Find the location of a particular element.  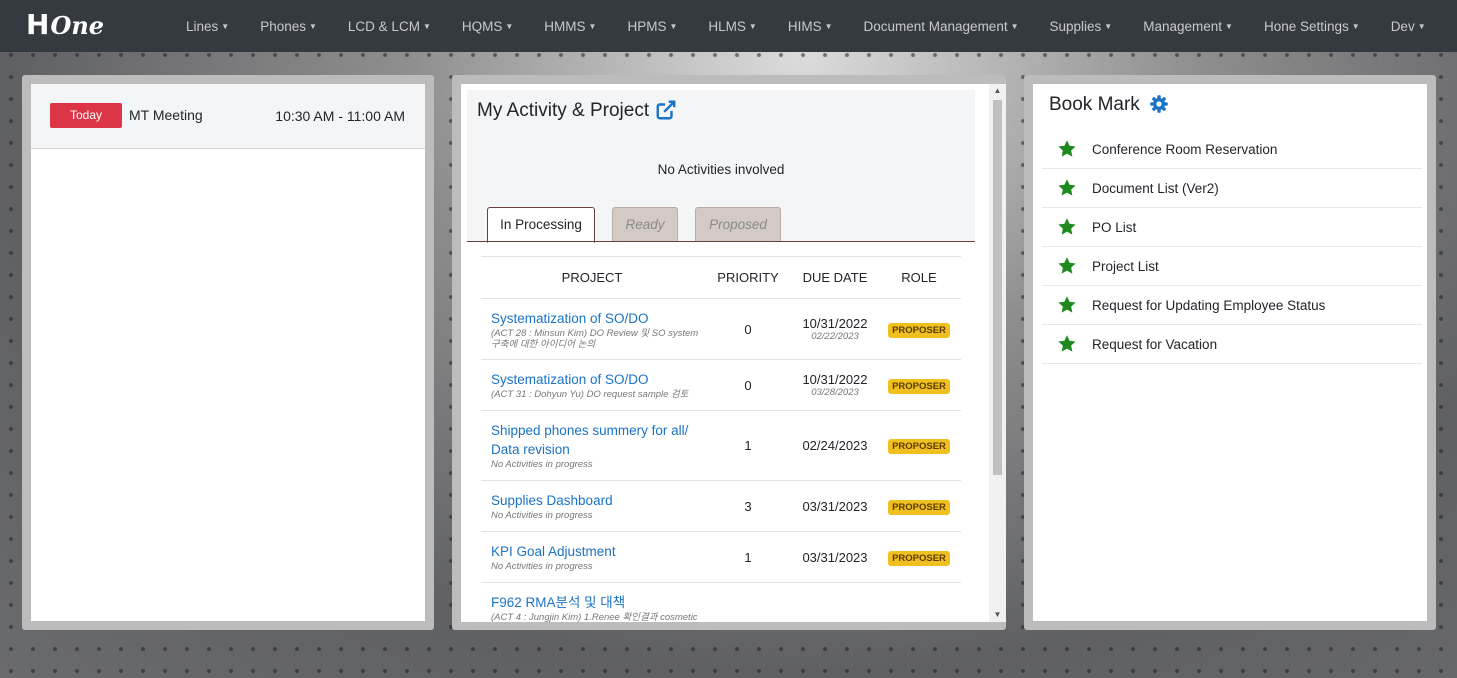

brand-one: One is located at coordinates (77, 25).